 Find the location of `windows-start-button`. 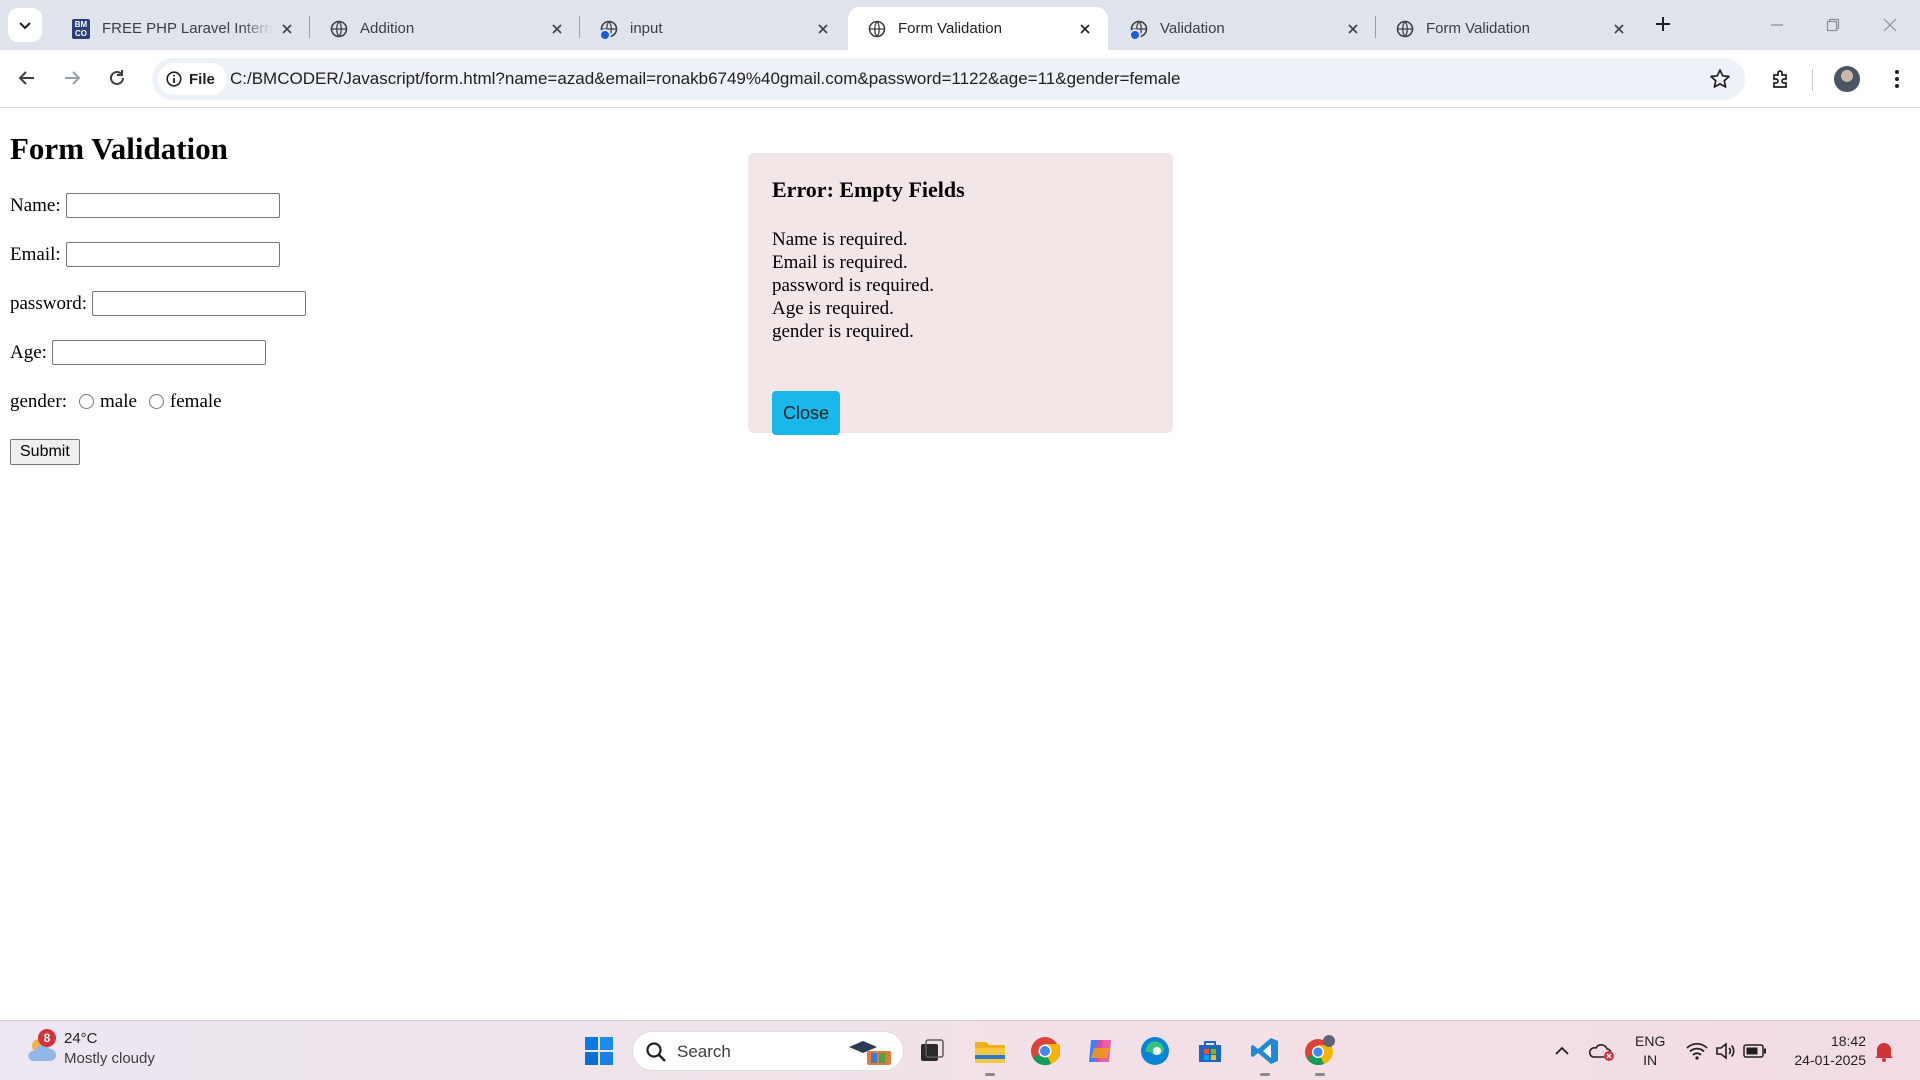

windows-start-button is located at coordinates (599, 1051).